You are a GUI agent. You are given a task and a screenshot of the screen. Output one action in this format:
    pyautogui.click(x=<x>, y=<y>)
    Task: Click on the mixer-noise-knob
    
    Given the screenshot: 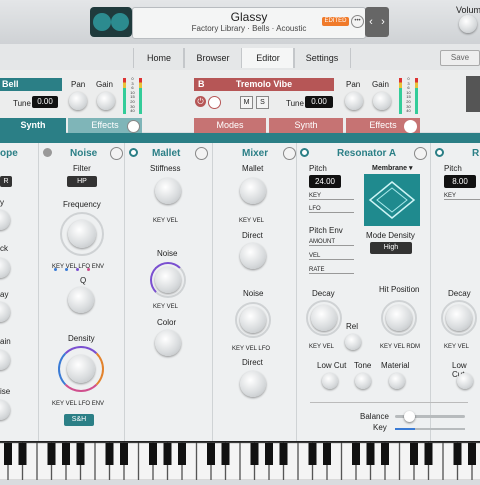 What is the action you would take?
    pyautogui.click(x=253, y=320)
    